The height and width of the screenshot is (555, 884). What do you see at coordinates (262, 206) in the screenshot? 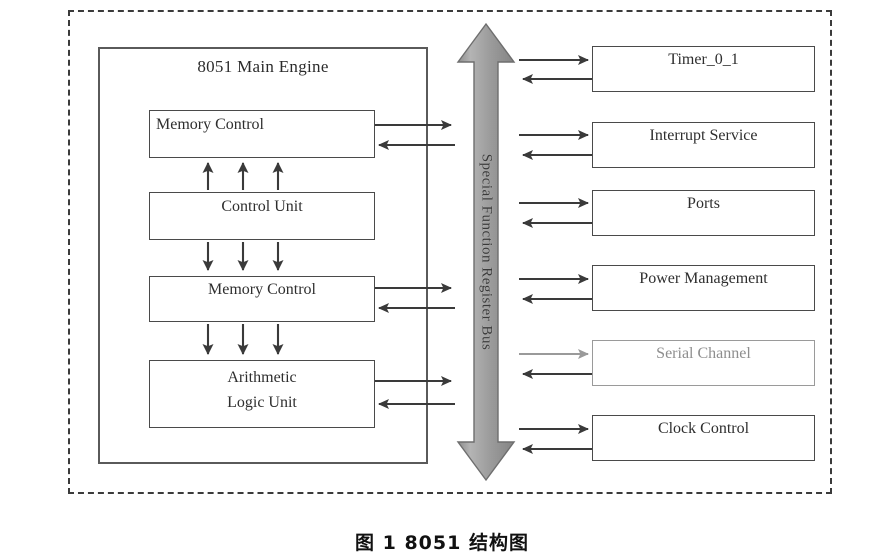
I see `unit-label: Control Unit` at bounding box center [262, 206].